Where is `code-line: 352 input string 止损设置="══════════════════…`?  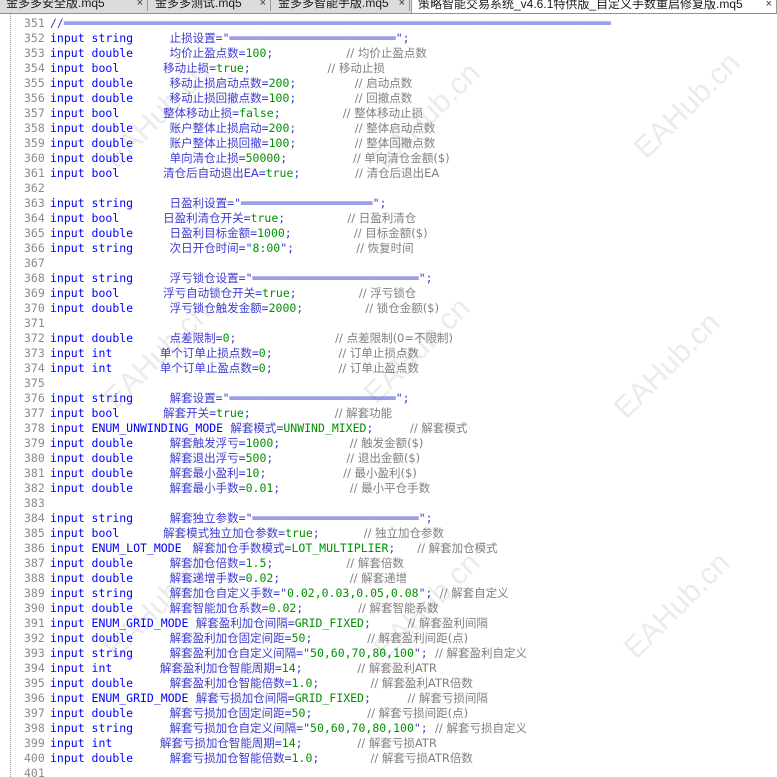 code-line: 352 input string 止损设置="══════════════════… is located at coordinates (388, 38).